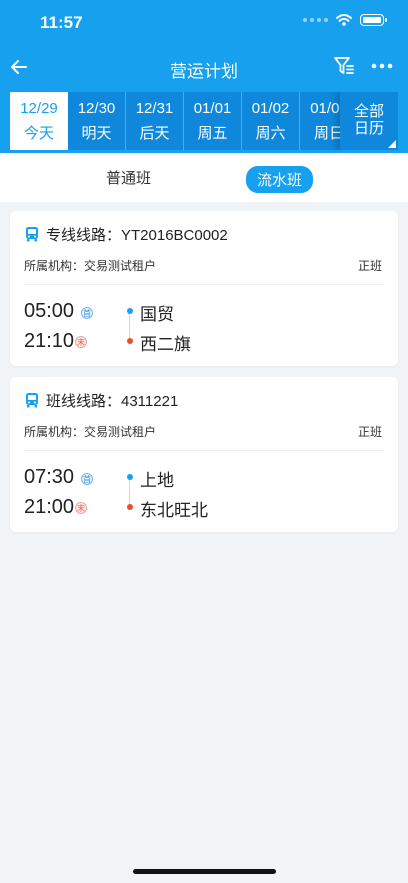 This screenshot has height=883, width=408. Describe the element at coordinates (137, 235) in the screenshot. I see `route-title: 专线线路：YT2016BC0002` at that location.